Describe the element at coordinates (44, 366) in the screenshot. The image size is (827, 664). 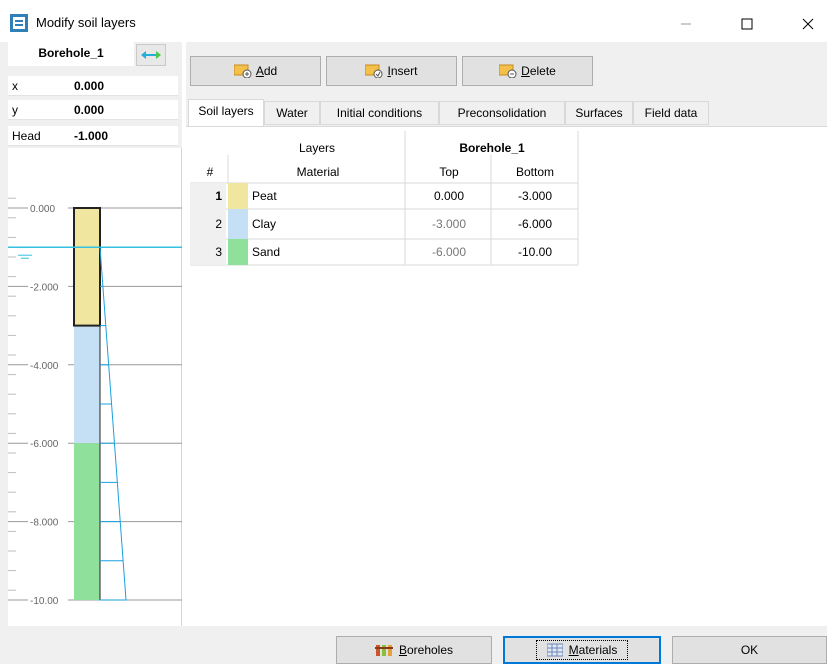
I see `ruler-tick-label: -4.000` at that location.